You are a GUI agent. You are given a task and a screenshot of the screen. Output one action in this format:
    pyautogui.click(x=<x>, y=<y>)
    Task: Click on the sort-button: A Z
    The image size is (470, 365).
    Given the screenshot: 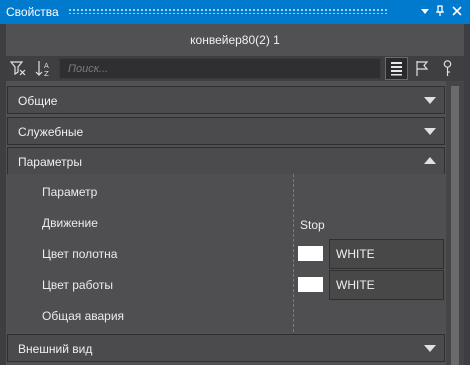 What is the action you would take?
    pyautogui.click(x=44, y=68)
    